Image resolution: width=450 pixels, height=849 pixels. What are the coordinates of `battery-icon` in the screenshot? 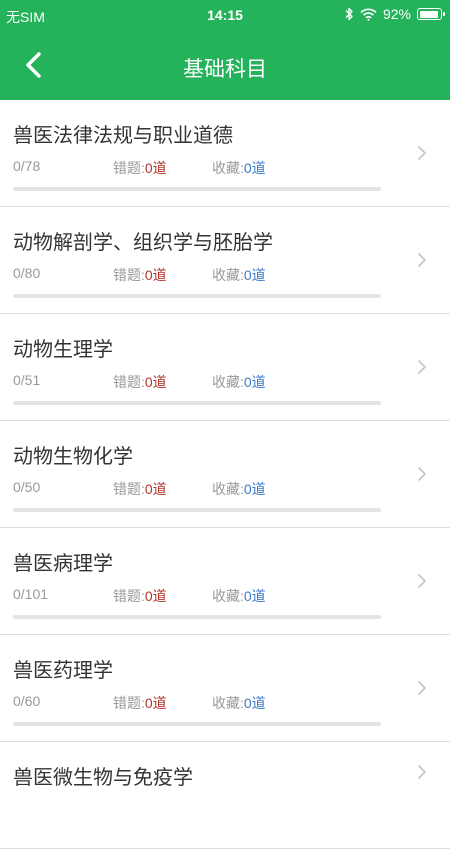 It's located at (431, 14).